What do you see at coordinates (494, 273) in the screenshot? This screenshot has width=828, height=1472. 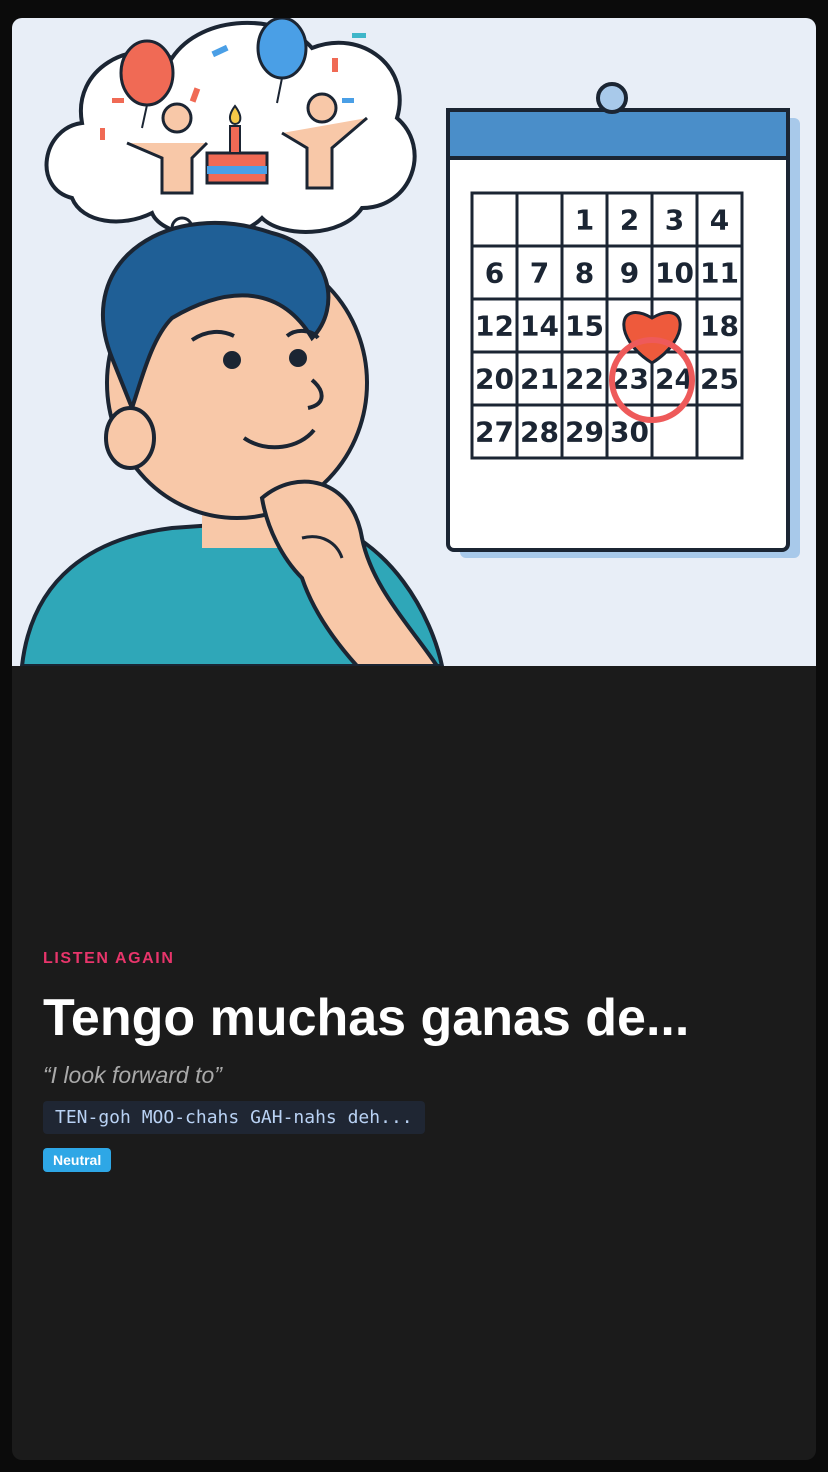 I see `calendar-day-number: 6` at bounding box center [494, 273].